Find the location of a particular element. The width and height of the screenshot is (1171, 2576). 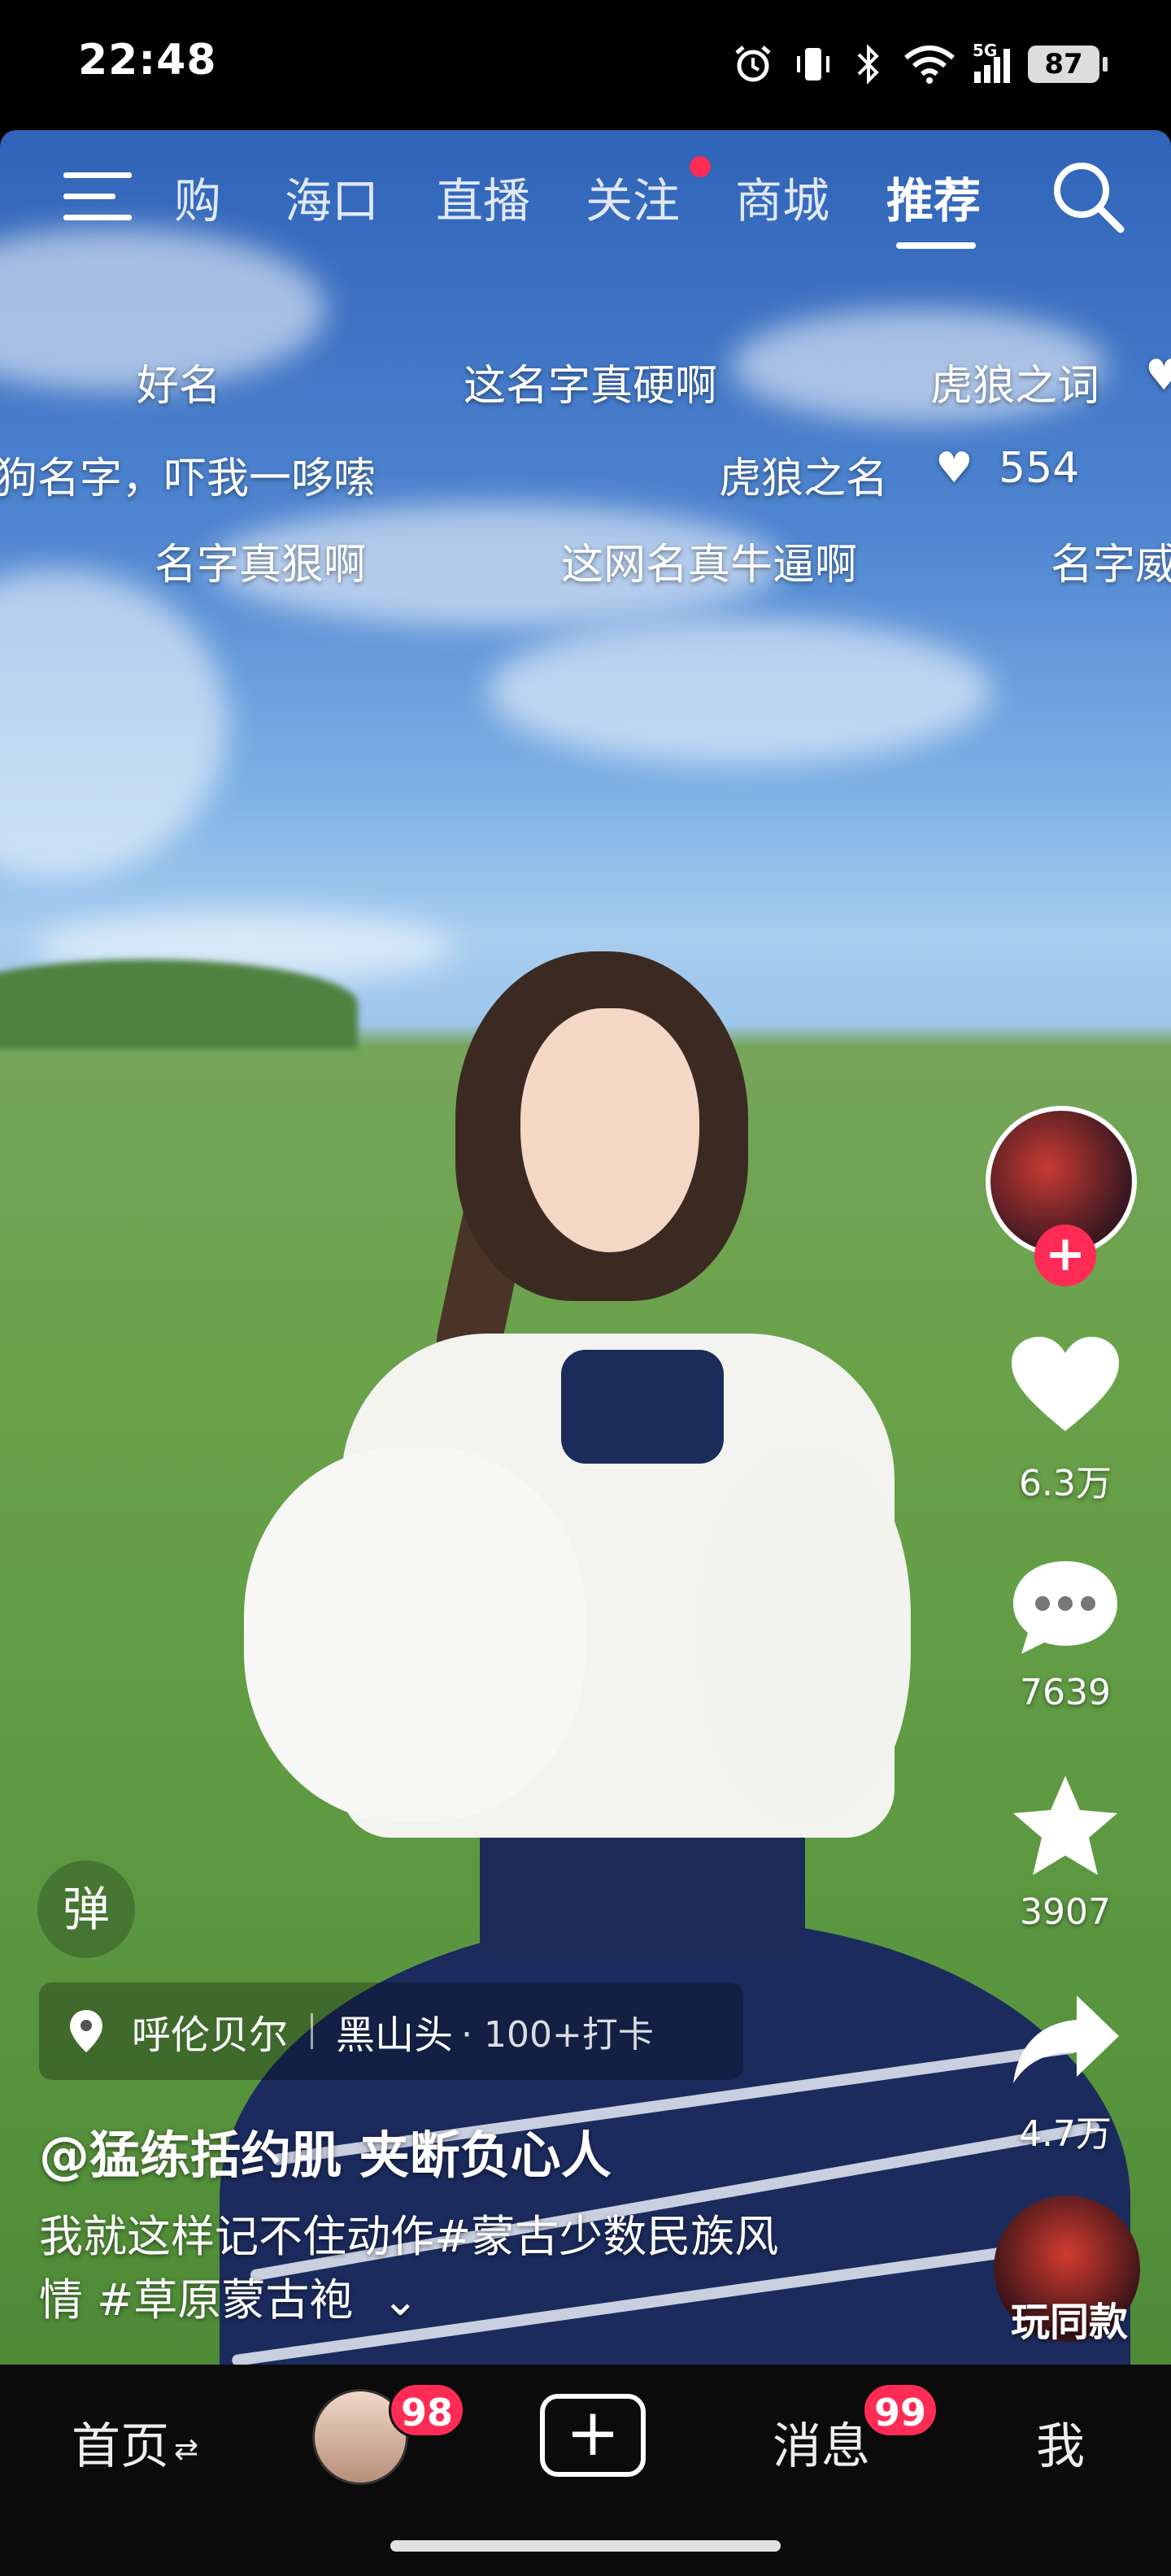

video-caption-line2: 情 #草原蒙古袍 ⌄ is located at coordinates (229, 2296).